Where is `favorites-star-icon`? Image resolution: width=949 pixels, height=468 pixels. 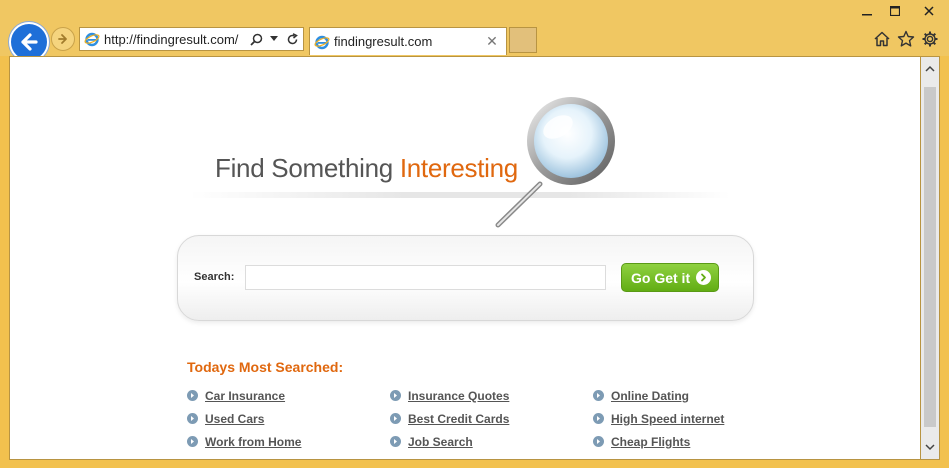 favorites-star-icon is located at coordinates (906, 39).